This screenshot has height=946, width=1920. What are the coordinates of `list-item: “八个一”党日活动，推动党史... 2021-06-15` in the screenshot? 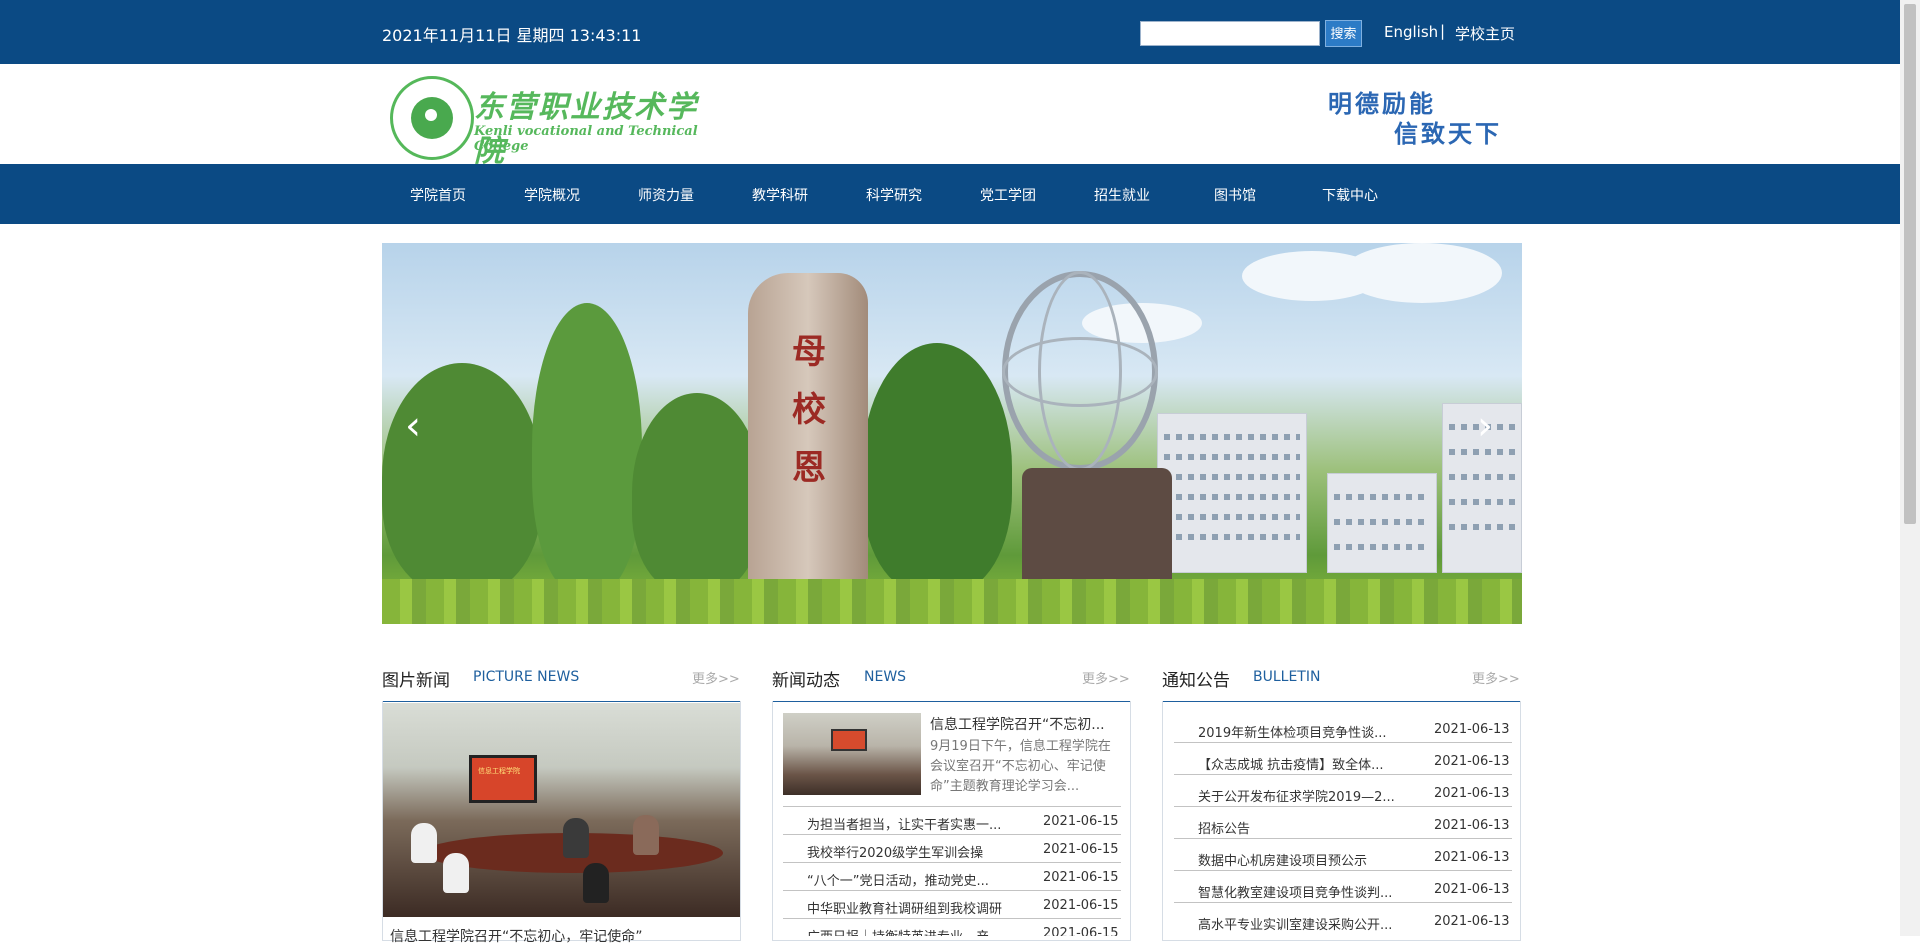 It's located at (952, 884).